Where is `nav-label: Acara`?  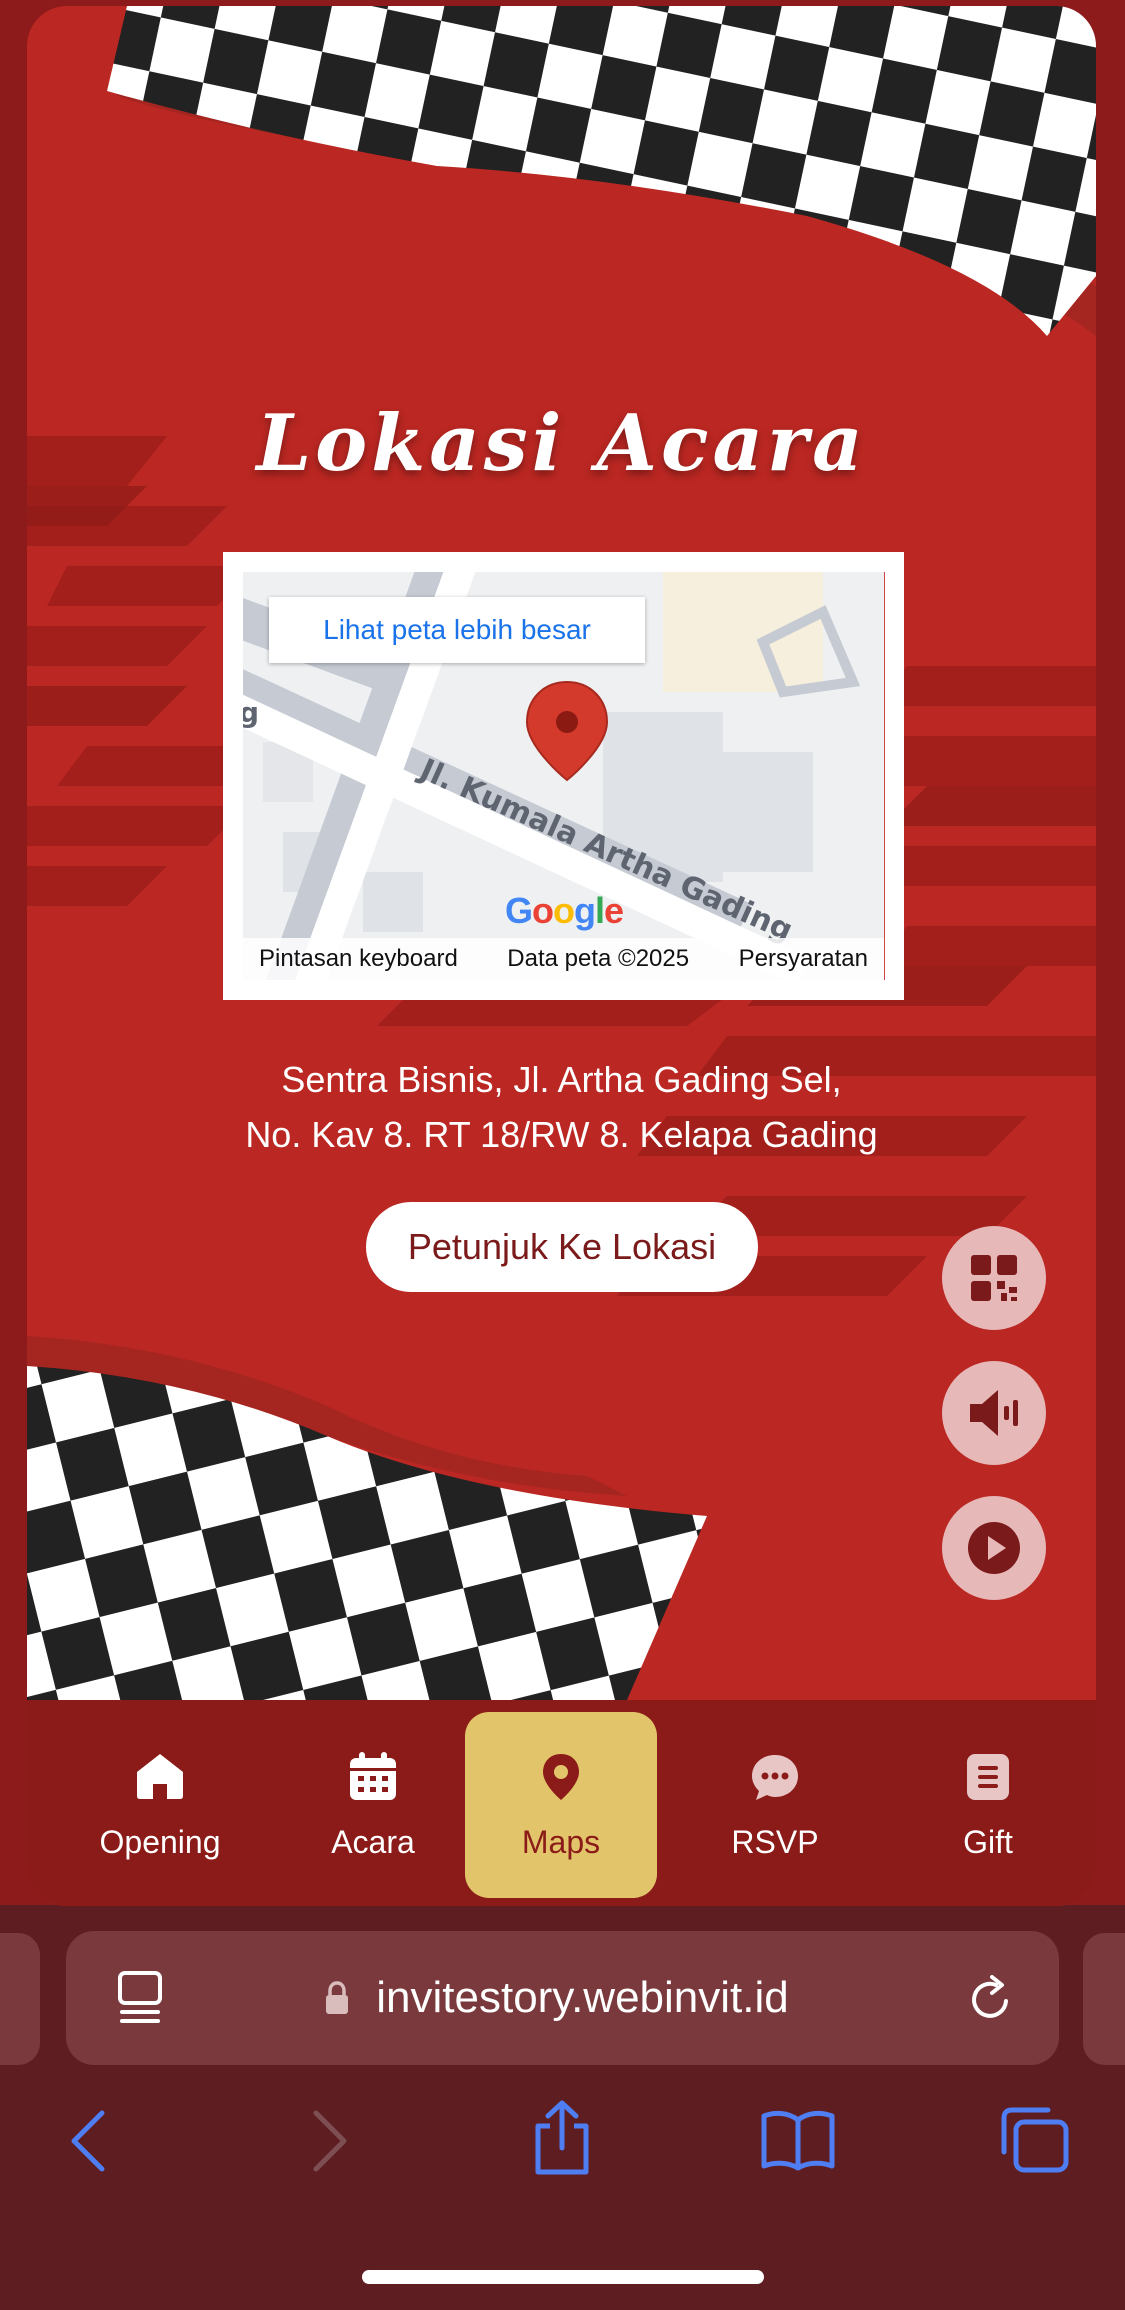 nav-label: Acara is located at coordinates (373, 1842).